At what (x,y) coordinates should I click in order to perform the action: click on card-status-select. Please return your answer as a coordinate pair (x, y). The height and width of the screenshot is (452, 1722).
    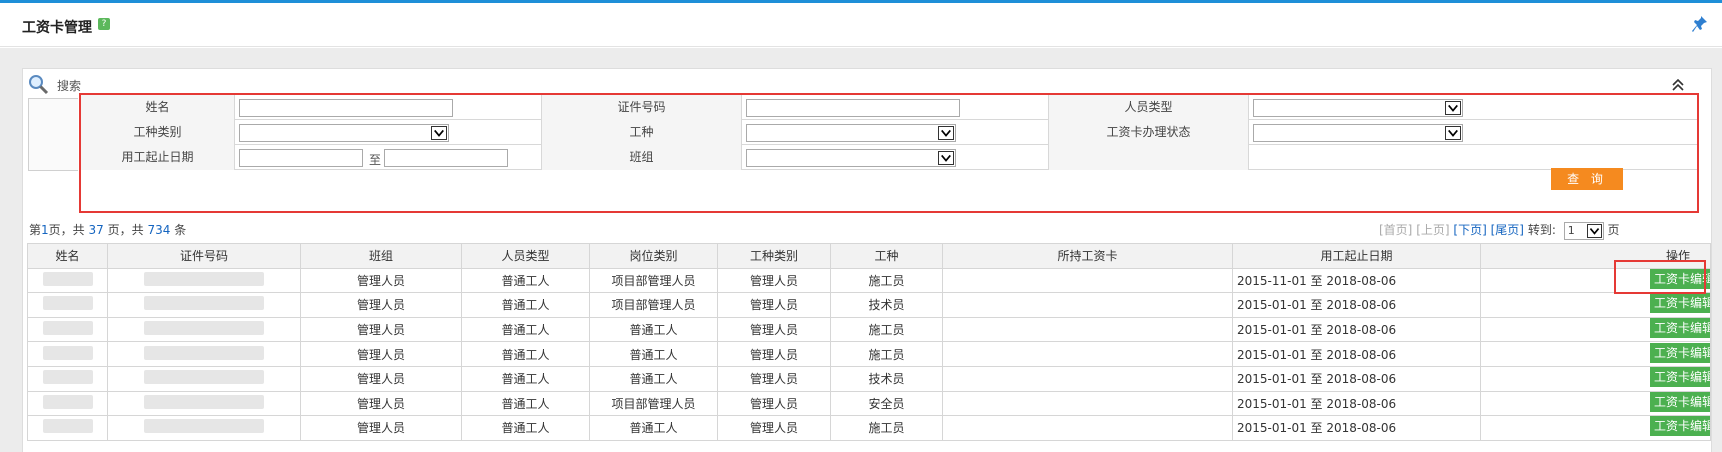
    Looking at the image, I should click on (1358, 133).